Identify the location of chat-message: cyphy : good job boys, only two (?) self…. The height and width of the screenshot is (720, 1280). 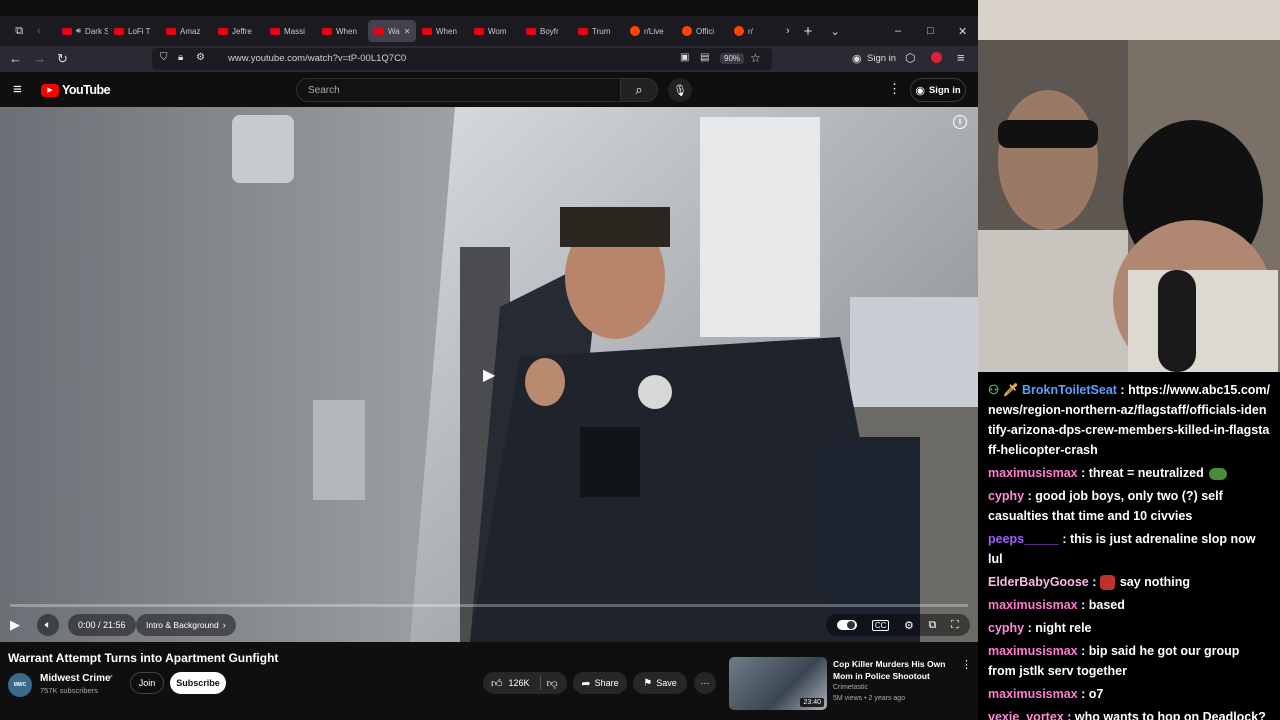
(1105, 506).